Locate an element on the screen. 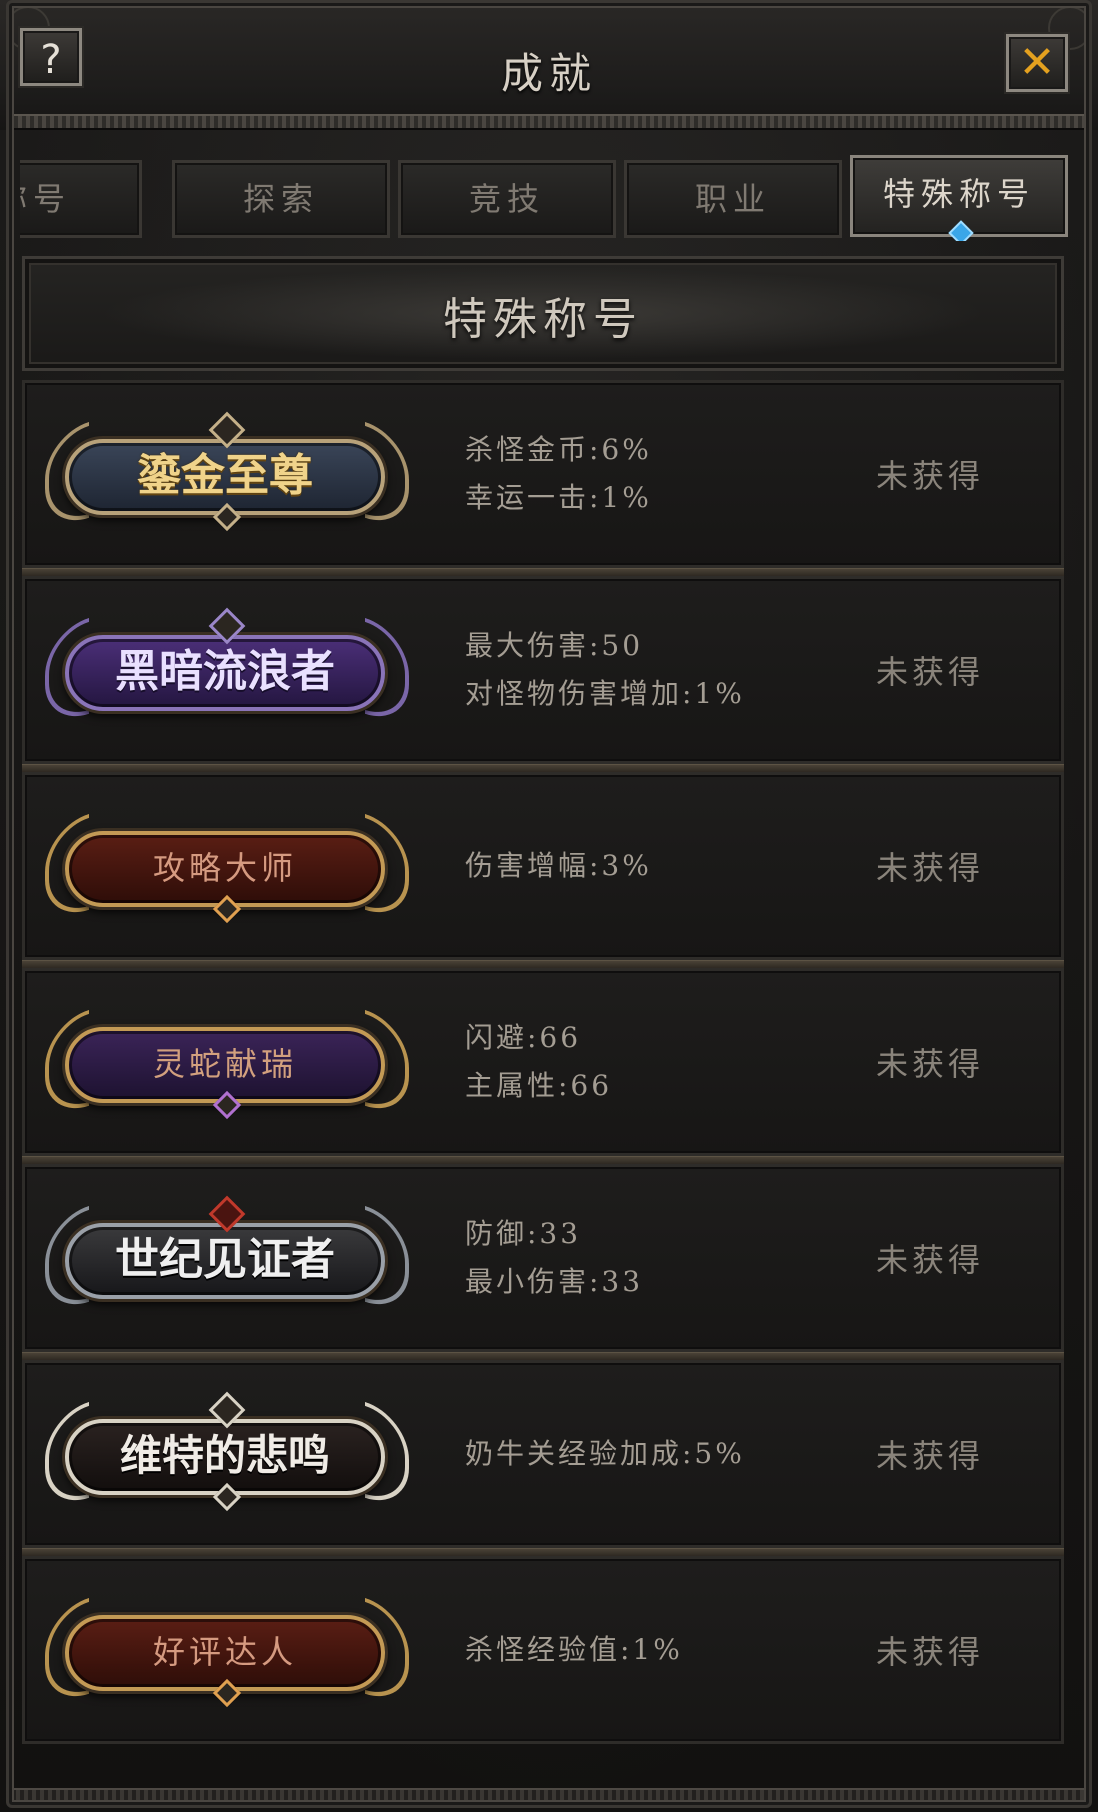 Image resolution: width=1098 pixels, height=1812 pixels. title-row: 好评达人 杀怪经验值:1% 未获得 is located at coordinates (543, 1650).